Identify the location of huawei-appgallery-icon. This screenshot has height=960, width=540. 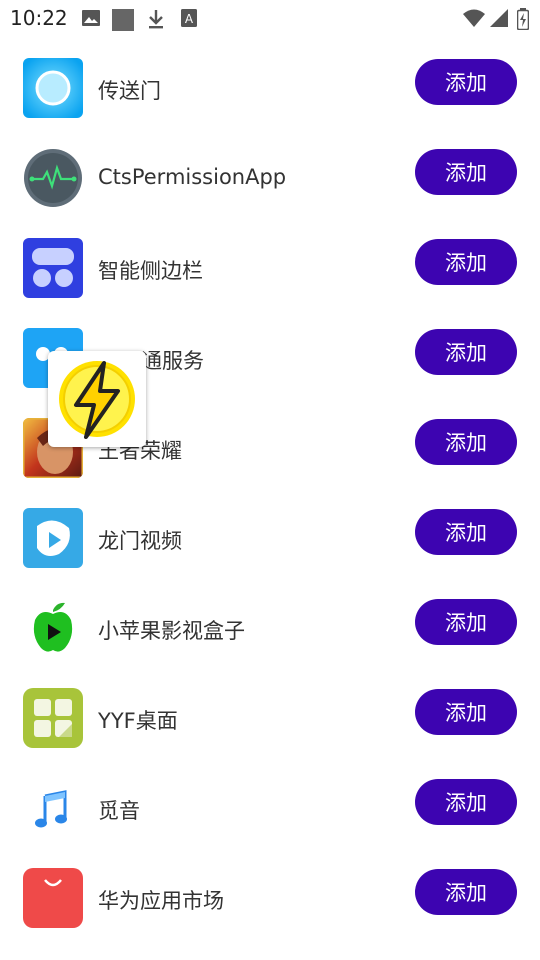
(53, 898).